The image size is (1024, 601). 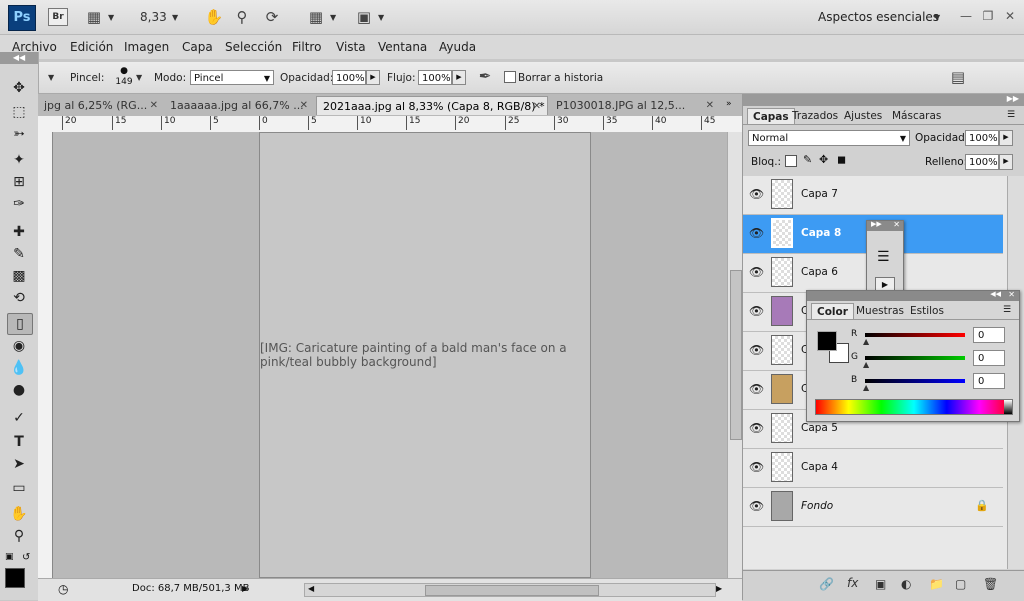 I want to click on minimize-icon: —, so click(x=966, y=16).